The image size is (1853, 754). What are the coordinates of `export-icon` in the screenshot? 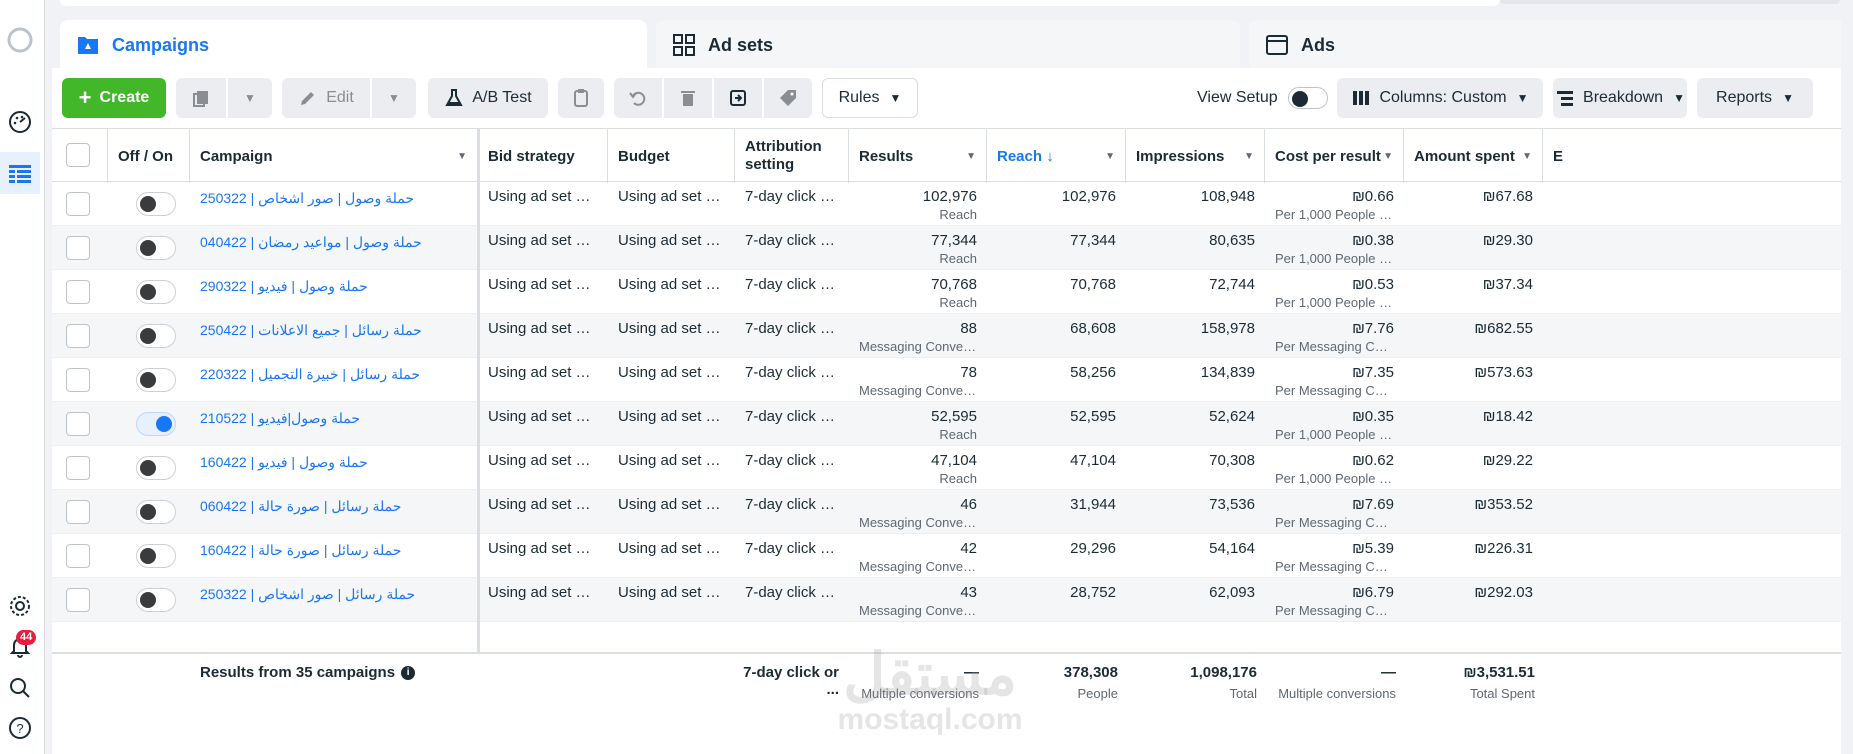 It's located at (738, 98).